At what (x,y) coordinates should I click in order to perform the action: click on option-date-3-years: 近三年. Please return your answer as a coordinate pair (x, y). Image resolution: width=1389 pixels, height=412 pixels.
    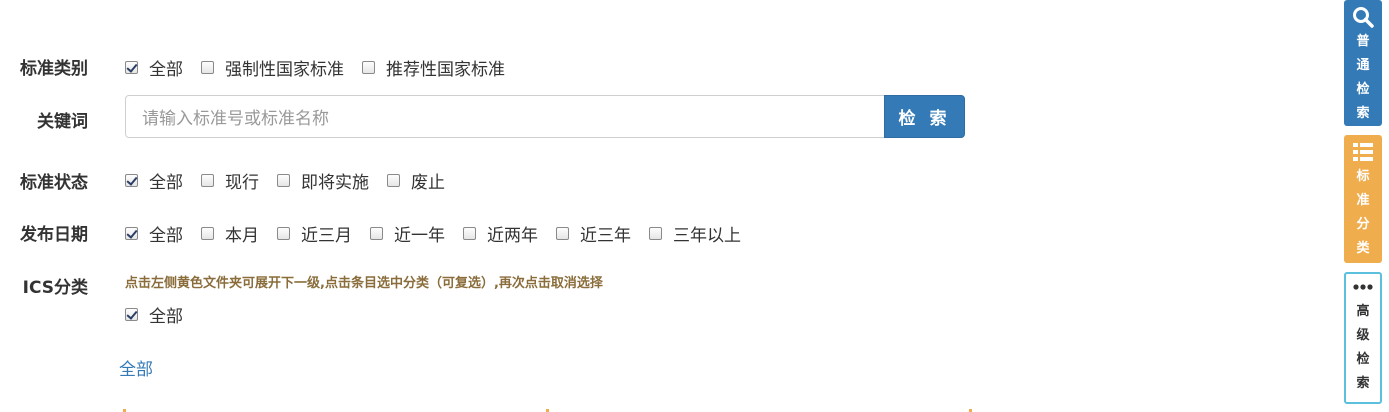
    Looking at the image, I should click on (593, 233).